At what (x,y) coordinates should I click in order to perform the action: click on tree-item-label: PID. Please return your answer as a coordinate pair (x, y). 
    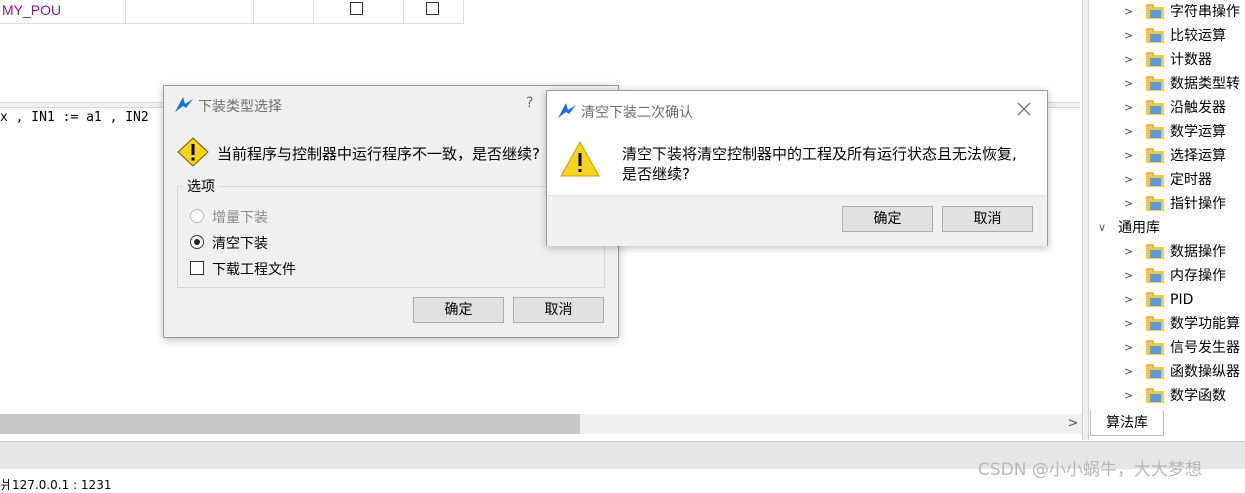
    Looking at the image, I should click on (1182, 300).